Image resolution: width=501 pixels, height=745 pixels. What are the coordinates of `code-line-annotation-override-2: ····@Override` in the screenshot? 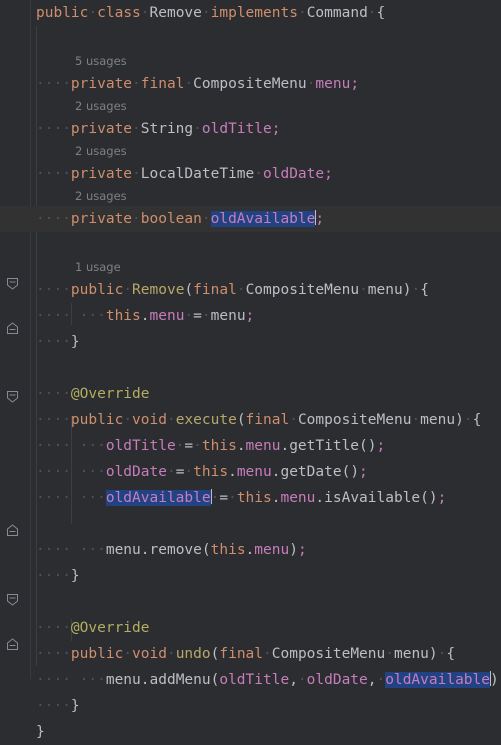 It's located at (266, 628).